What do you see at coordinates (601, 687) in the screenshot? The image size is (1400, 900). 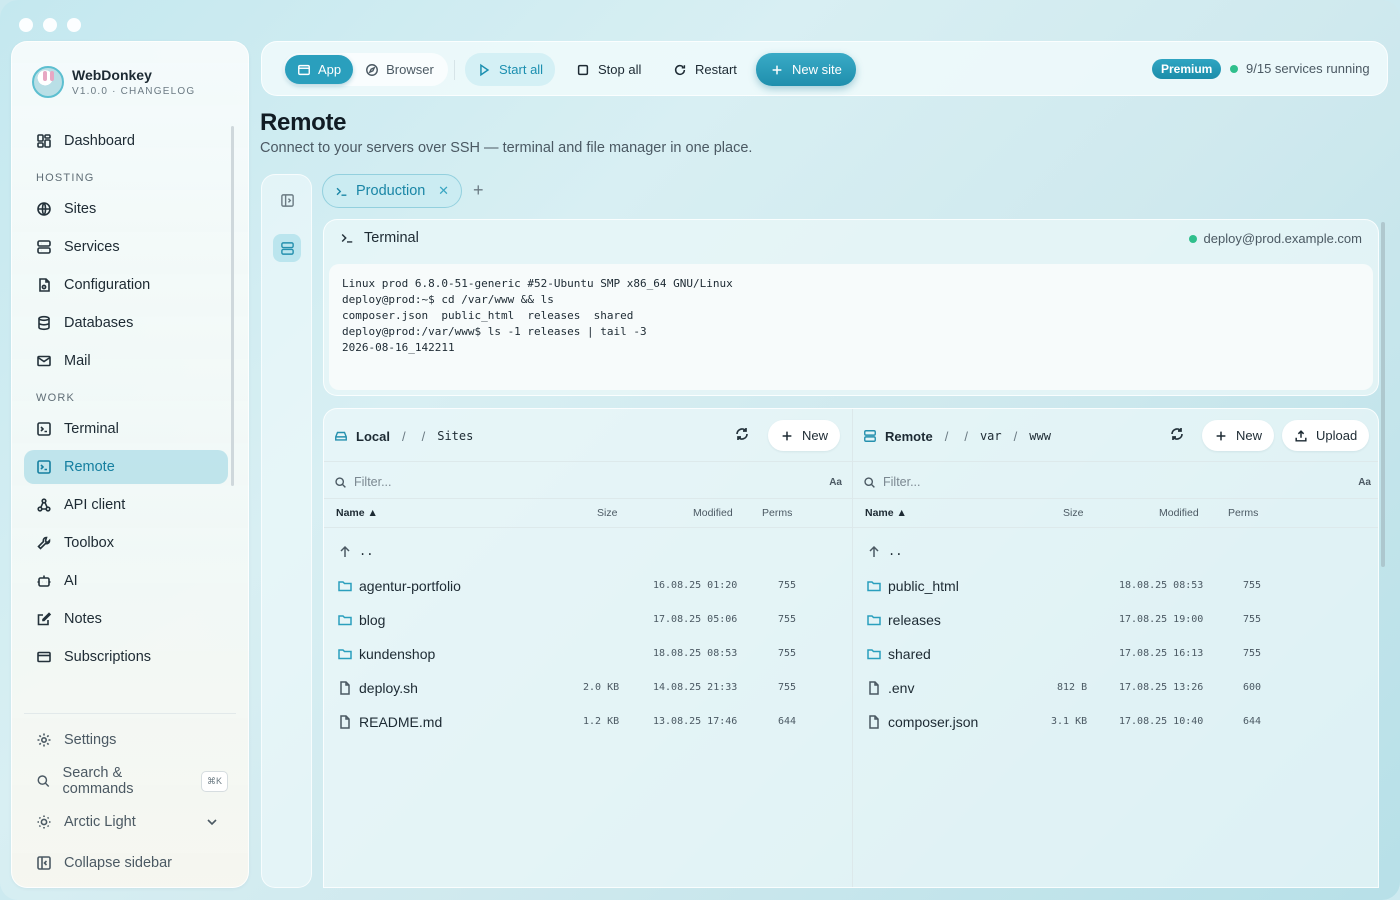 I see `file-size: 2.0 KB` at bounding box center [601, 687].